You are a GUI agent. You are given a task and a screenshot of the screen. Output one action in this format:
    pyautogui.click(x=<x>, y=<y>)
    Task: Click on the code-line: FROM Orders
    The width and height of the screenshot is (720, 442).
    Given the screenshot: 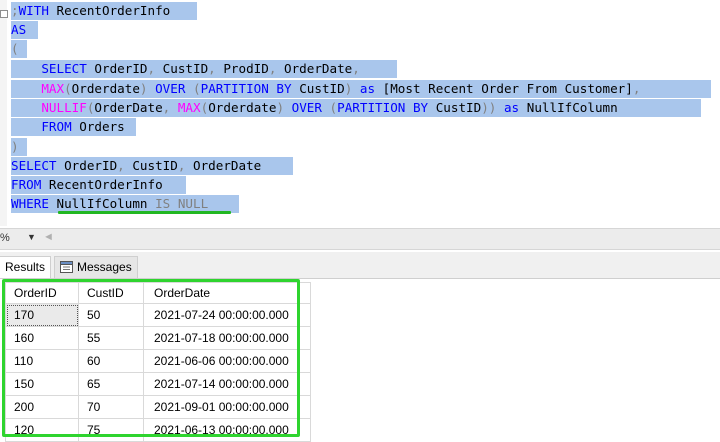 What is the action you would take?
    pyautogui.click(x=73, y=127)
    